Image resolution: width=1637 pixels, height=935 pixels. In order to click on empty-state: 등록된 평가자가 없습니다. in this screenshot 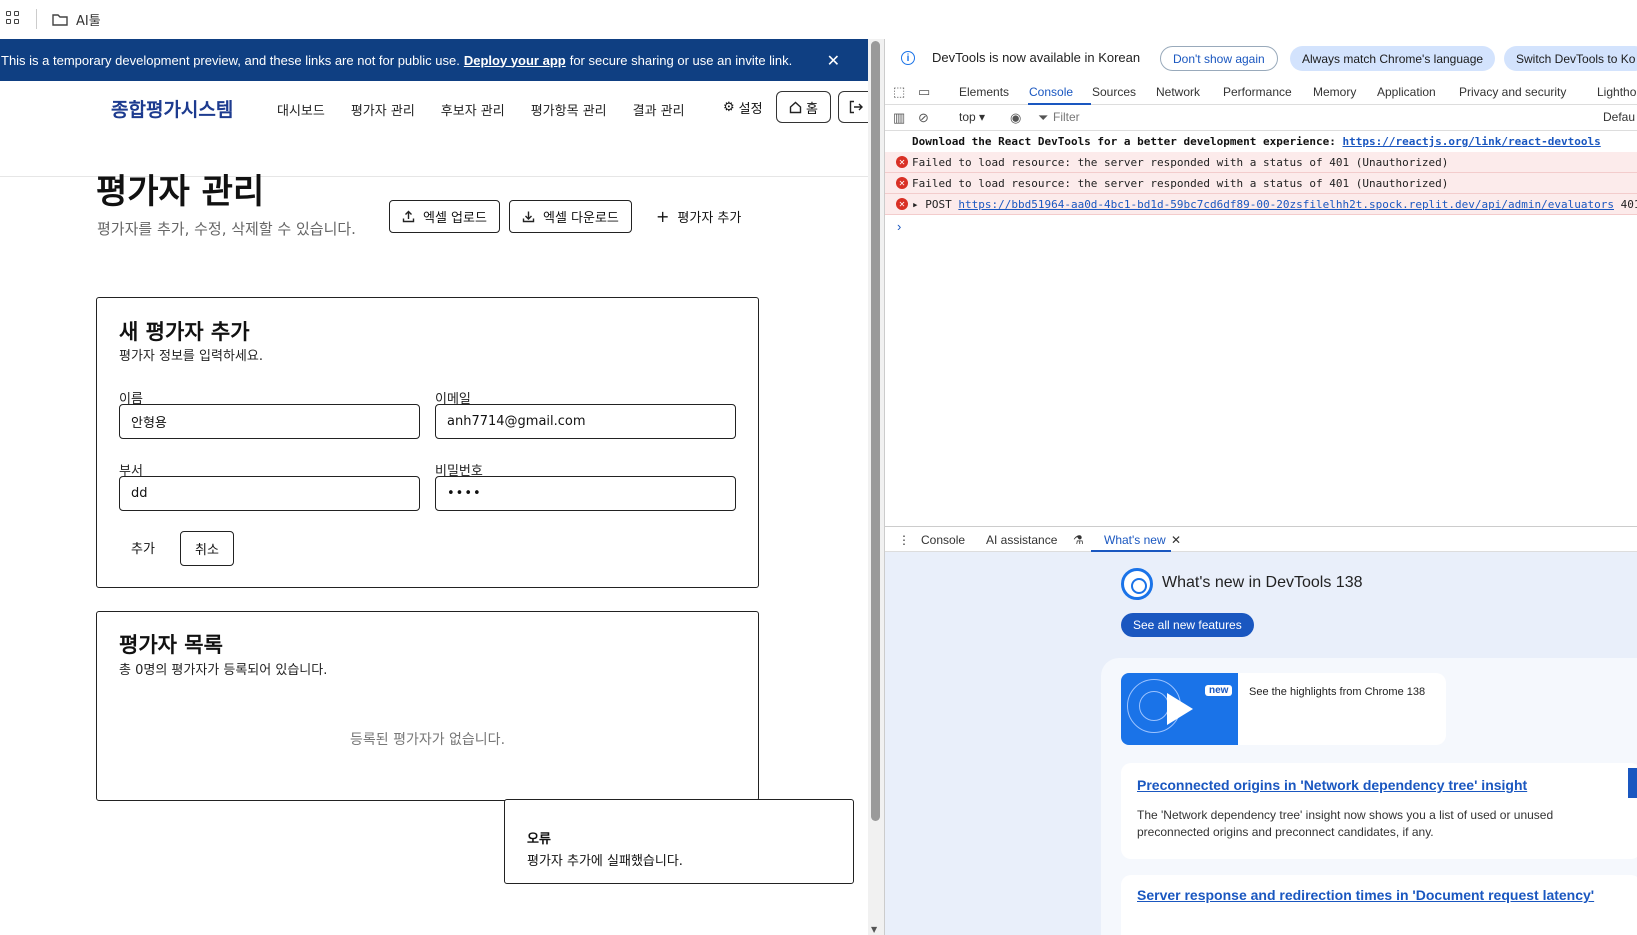, I will do `click(427, 740)`.